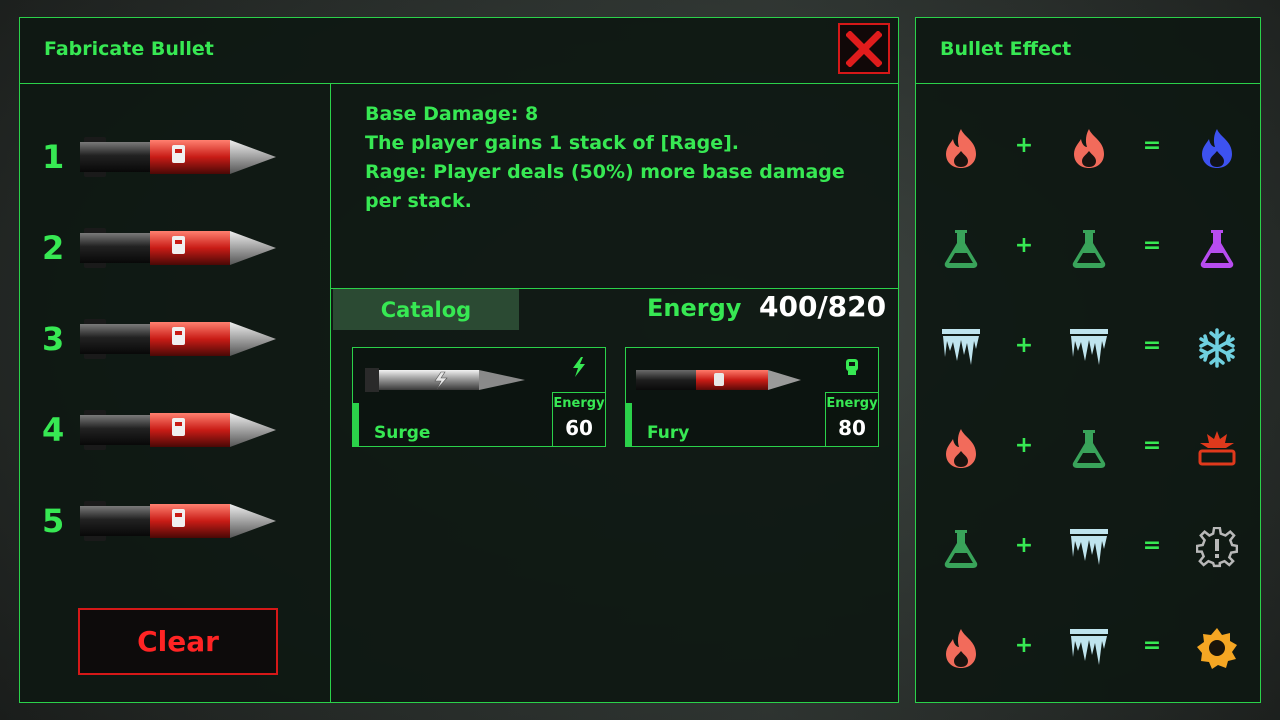  What do you see at coordinates (53, 248) in the screenshot?
I see `slot-number: 2` at bounding box center [53, 248].